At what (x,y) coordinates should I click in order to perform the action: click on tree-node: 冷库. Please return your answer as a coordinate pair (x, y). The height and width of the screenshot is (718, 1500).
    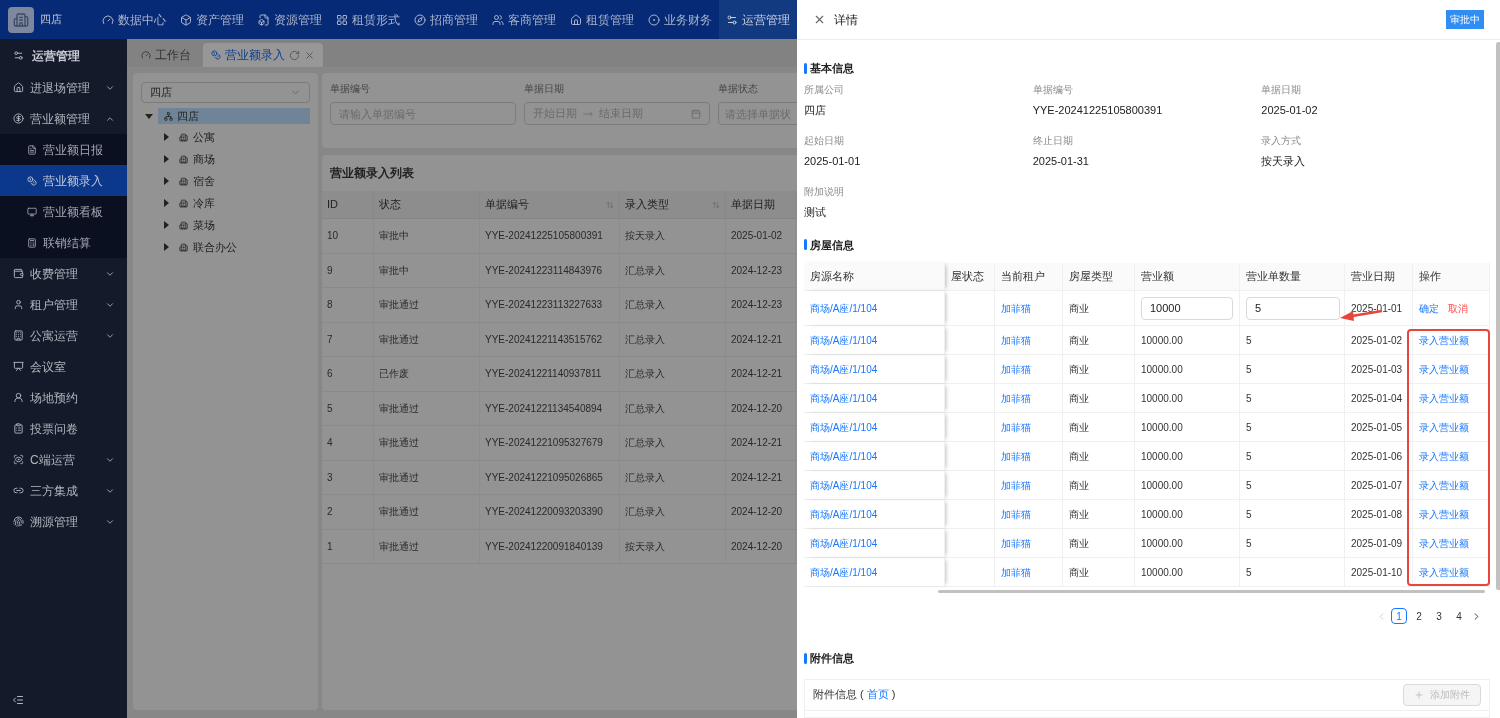
    Looking at the image, I should click on (197, 203).